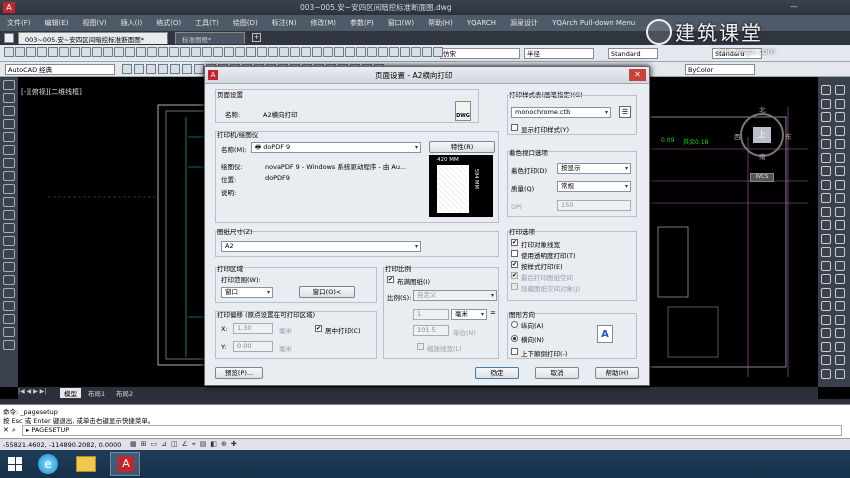 The image size is (850, 478). What do you see at coordinates (86, 464) in the screenshot?
I see `file-explorer-icon` at bounding box center [86, 464].